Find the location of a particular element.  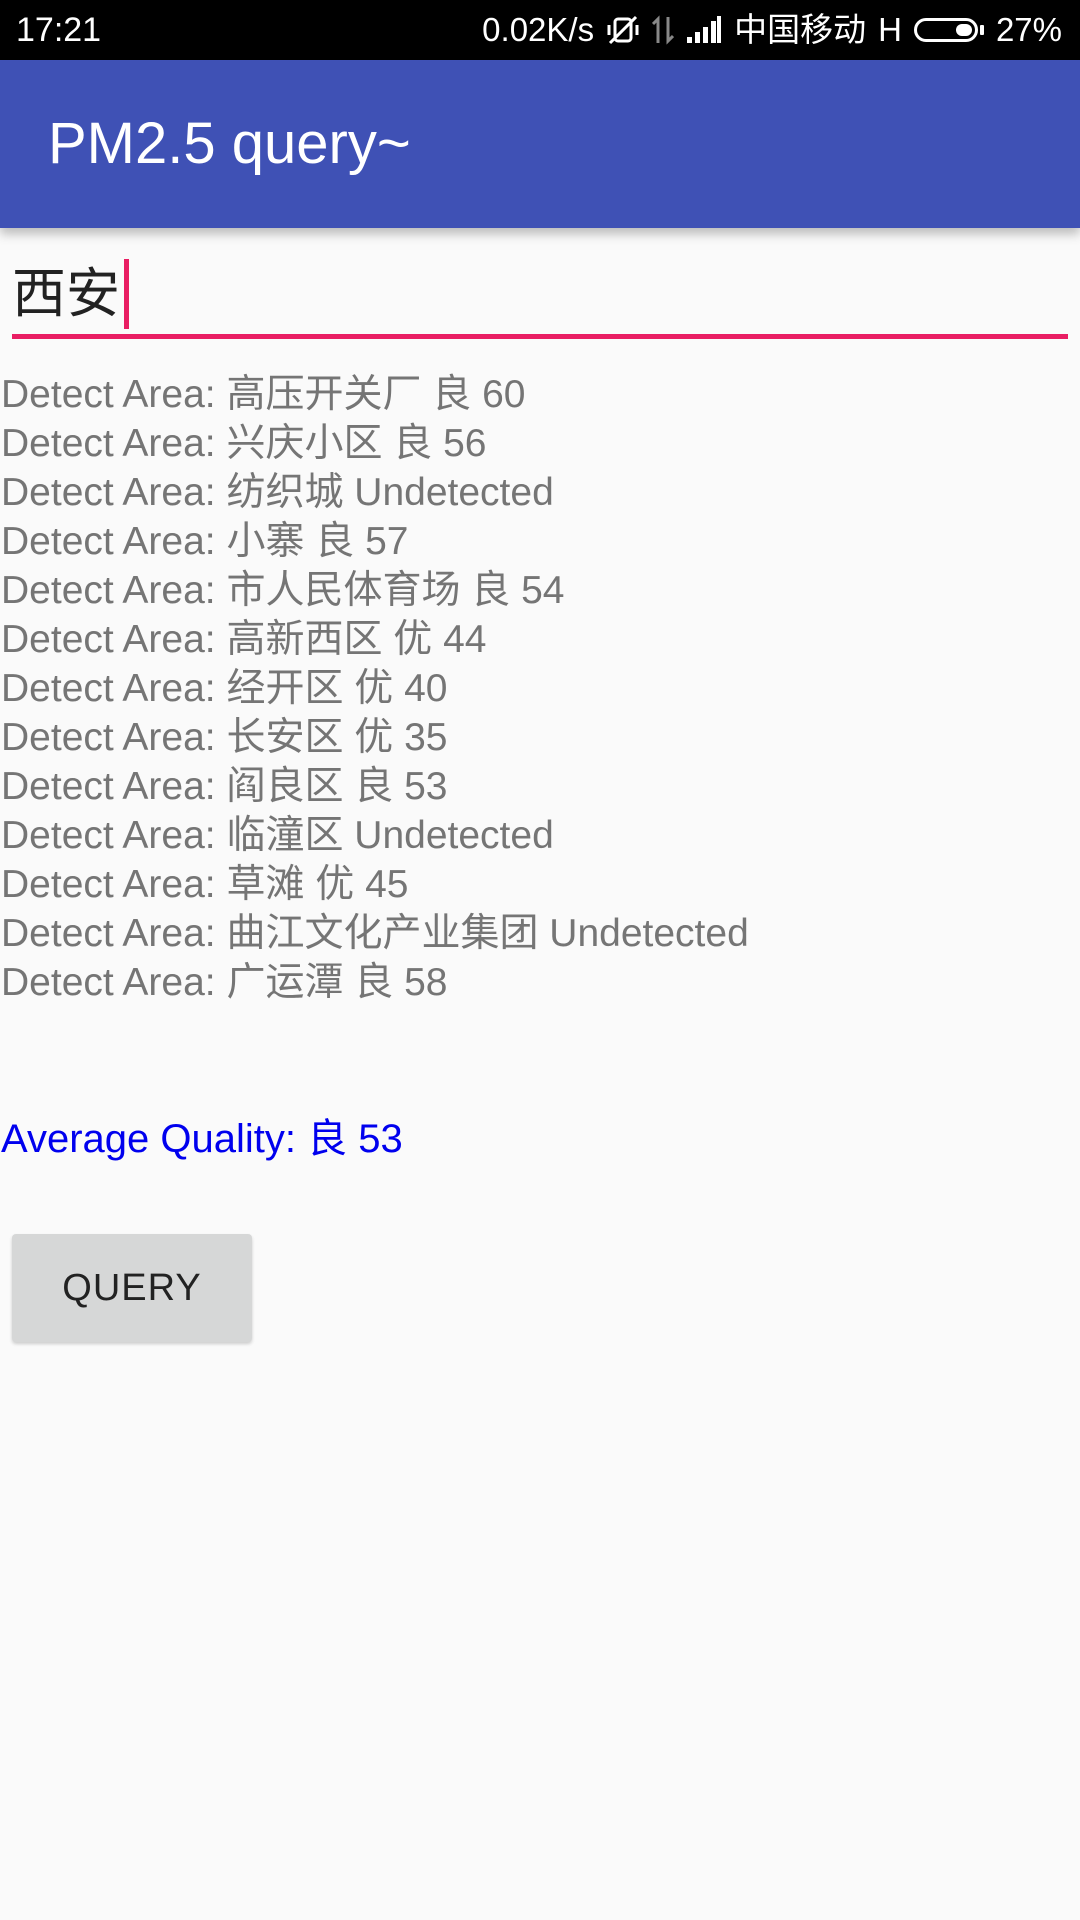

list-item: Detect Area: 阎良区 良 53 is located at coordinates (224, 786).